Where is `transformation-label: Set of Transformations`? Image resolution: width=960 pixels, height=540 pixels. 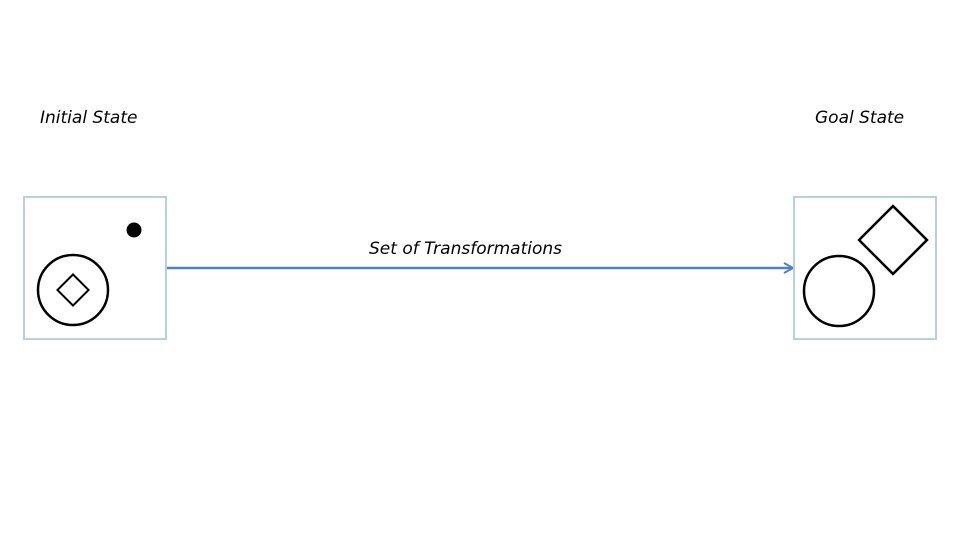 transformation-label: Set of Transformations is located at coordinates (465, 249).